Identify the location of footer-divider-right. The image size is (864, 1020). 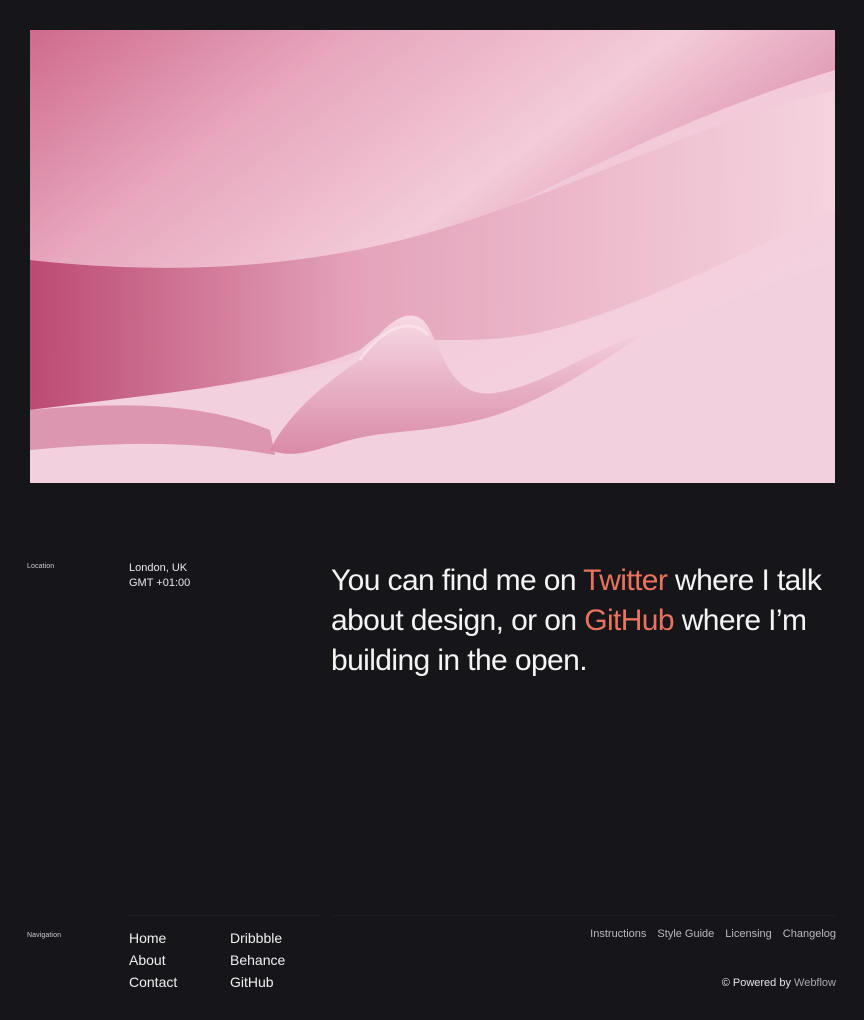
(584, 915).